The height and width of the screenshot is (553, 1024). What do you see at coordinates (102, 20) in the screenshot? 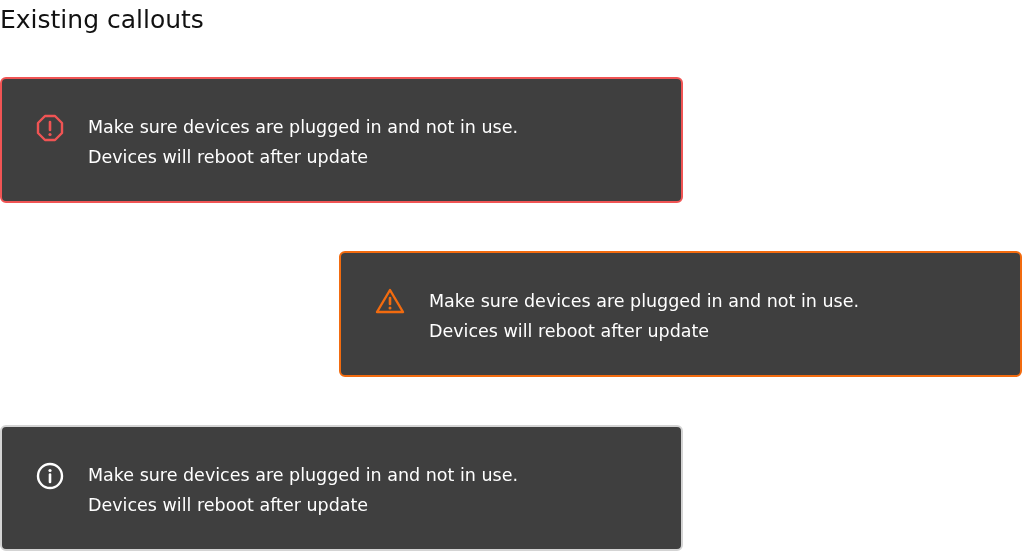
I see `section-heading: Existing callouts` at bounding box center [102, 20].